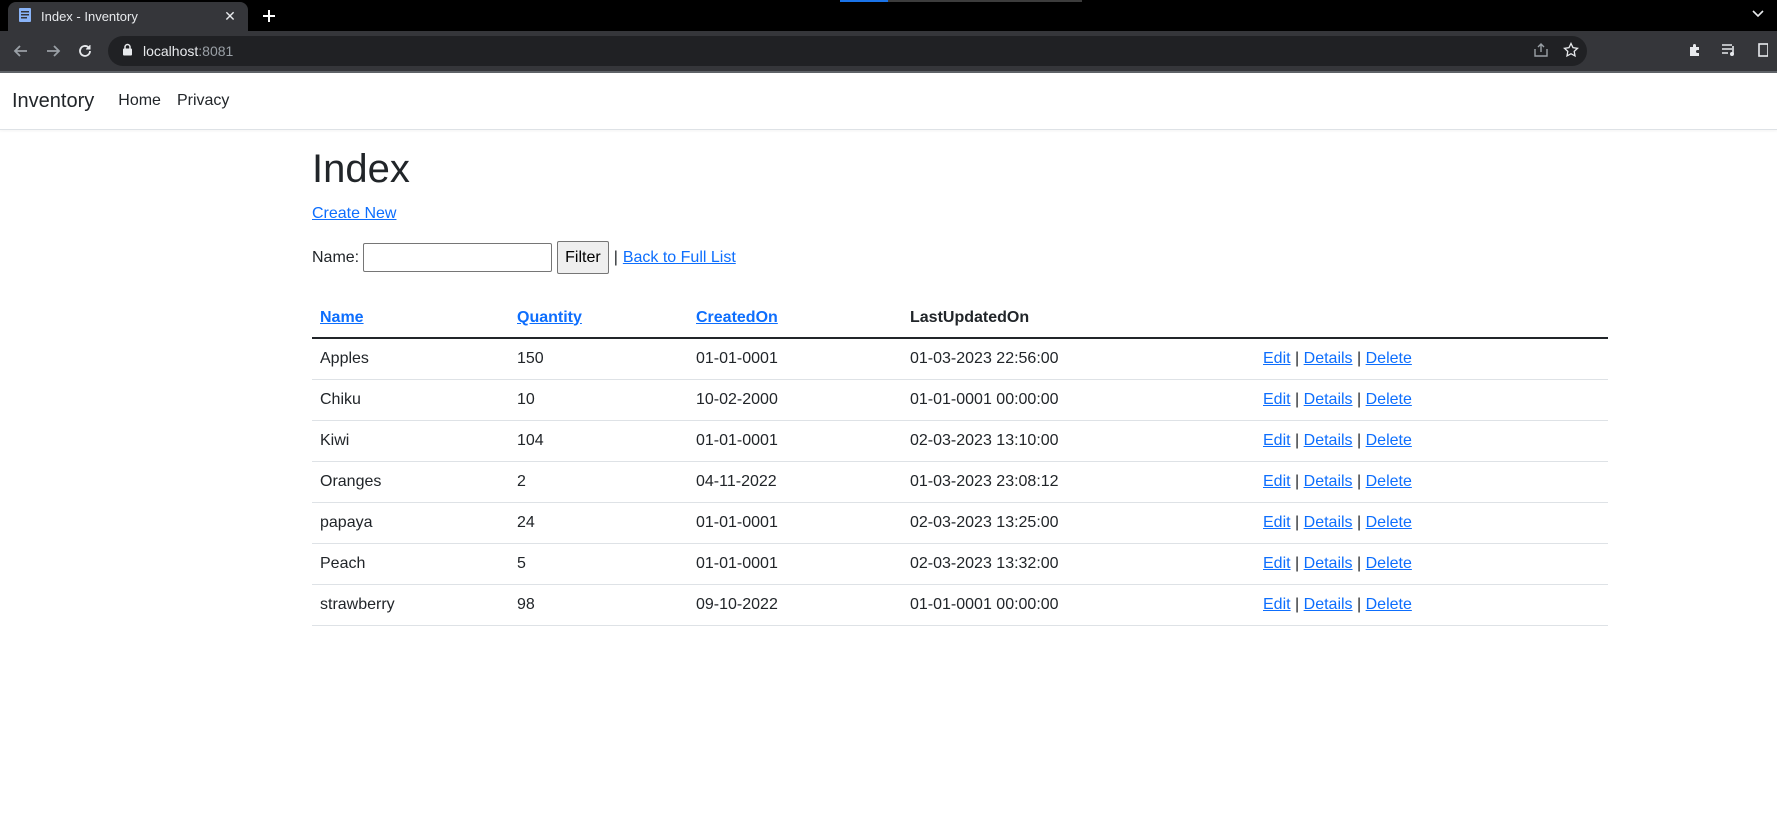 This screenshot has height=813, width=1777. What do you see at coordinates (139, 101) in the screenshot?
I see `nav-link-home: Home` at bounding box center [139, 101].